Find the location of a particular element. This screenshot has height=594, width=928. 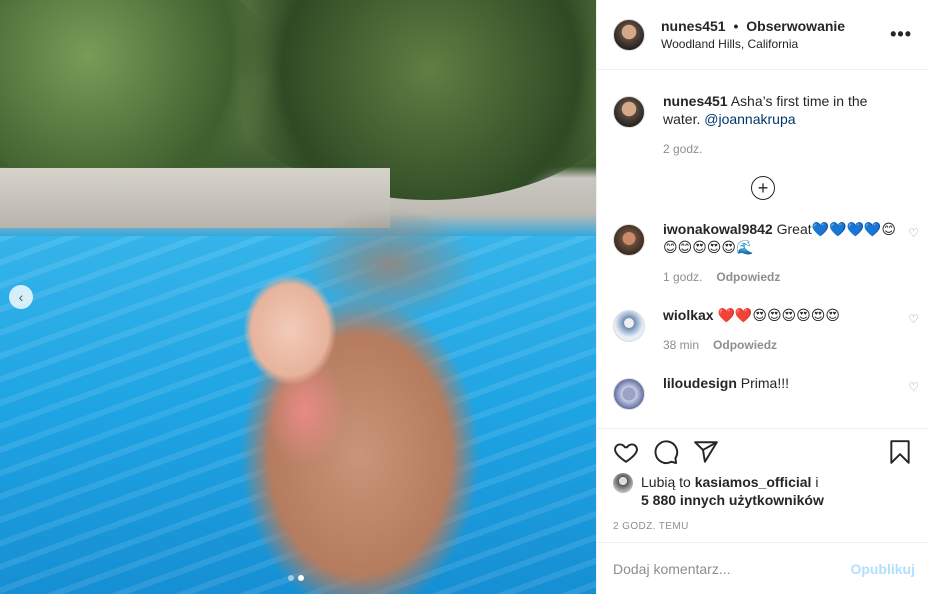

caption-mention: @joannakrupa is located at coordinates (749, 119).